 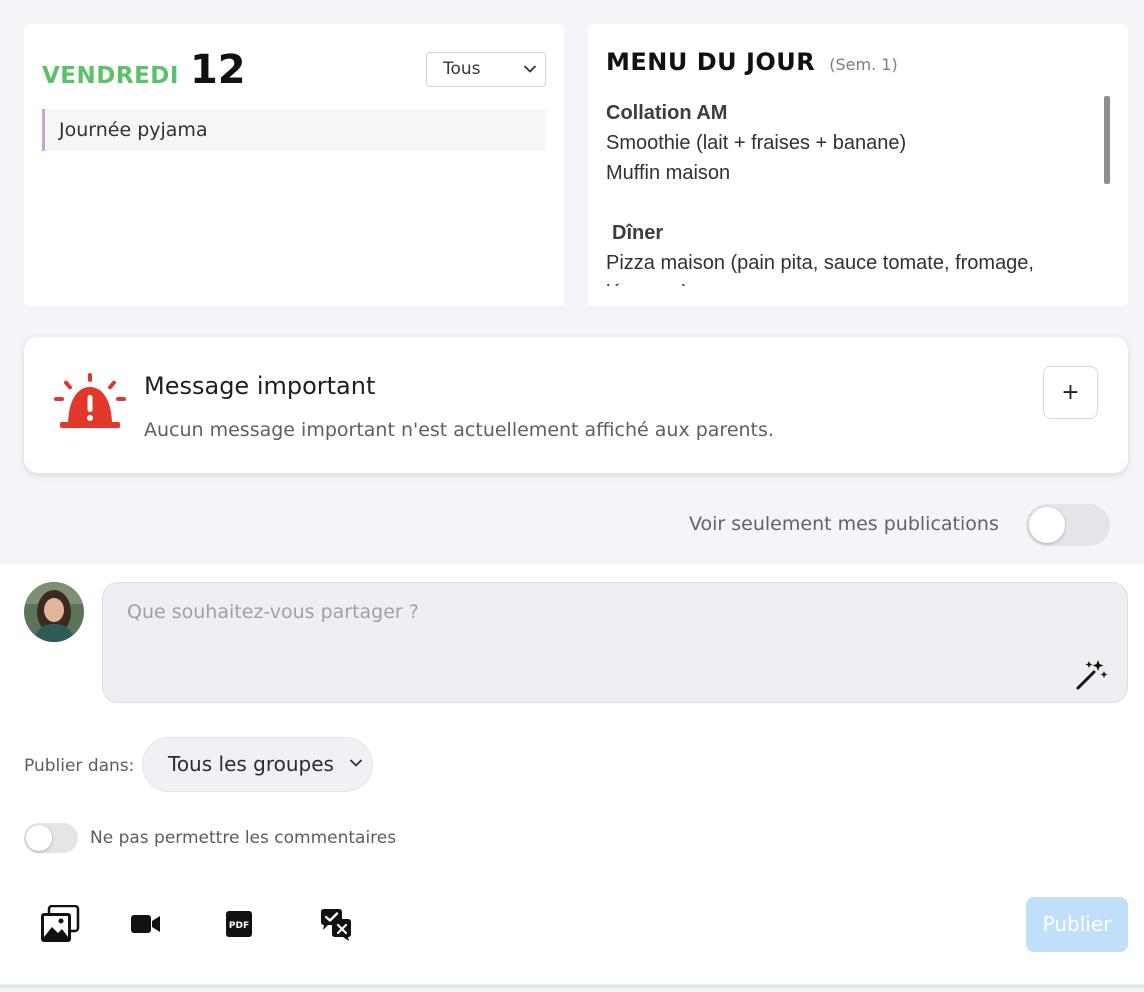 I want to click on pdf-file-icon: PDF, so click(x=239, y=924).